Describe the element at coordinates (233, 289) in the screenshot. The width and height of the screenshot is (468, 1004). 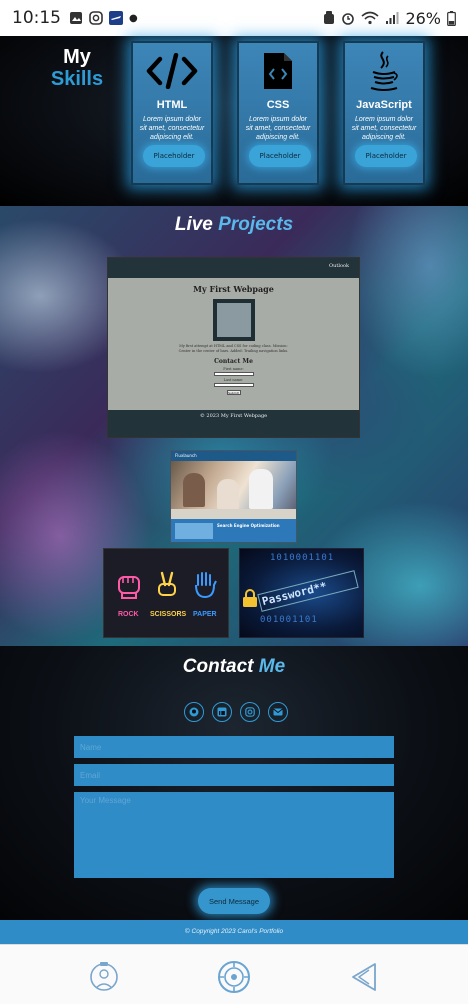
I see `preview-heading: My First Webpage` at that location.